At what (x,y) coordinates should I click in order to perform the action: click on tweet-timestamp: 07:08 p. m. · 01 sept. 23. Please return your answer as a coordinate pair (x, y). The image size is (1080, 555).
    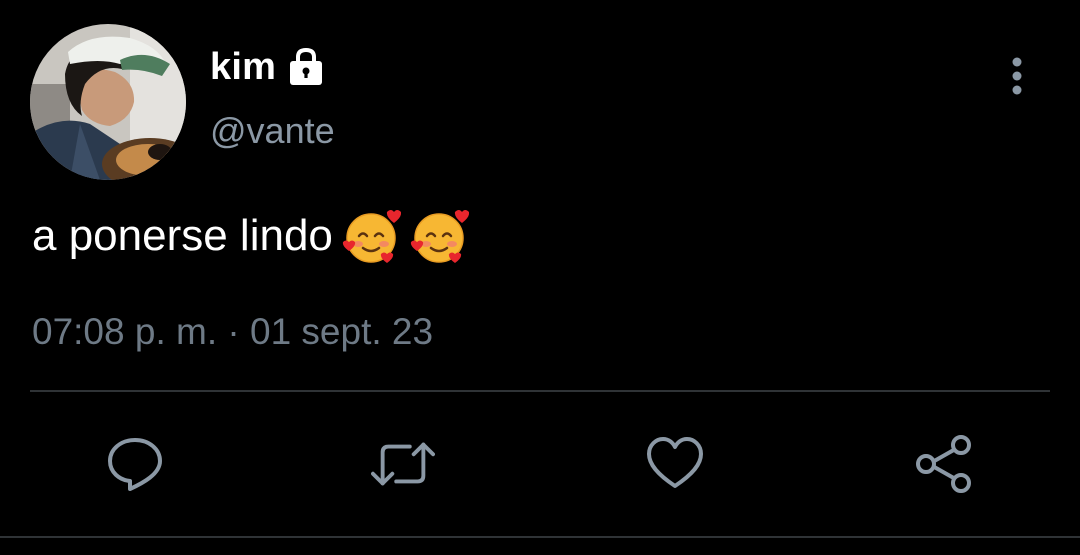
    Looking at the image, I should click on (232, 332).